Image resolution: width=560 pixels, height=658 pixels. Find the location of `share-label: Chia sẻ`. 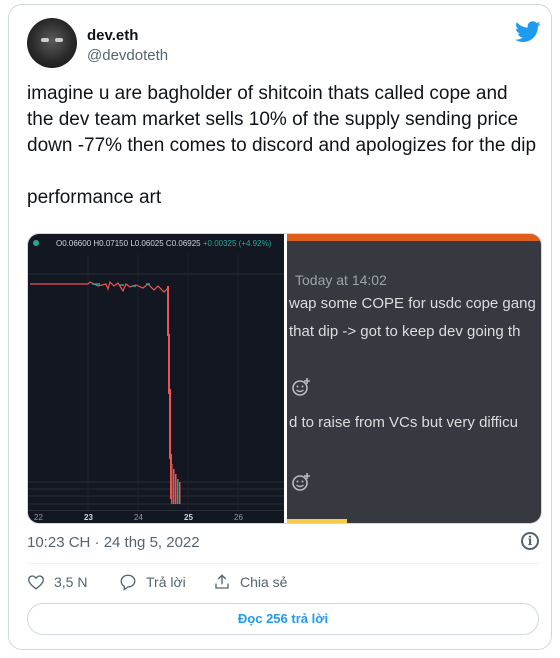

share-label: Chia sẻ is located at coordinates (264, 582).